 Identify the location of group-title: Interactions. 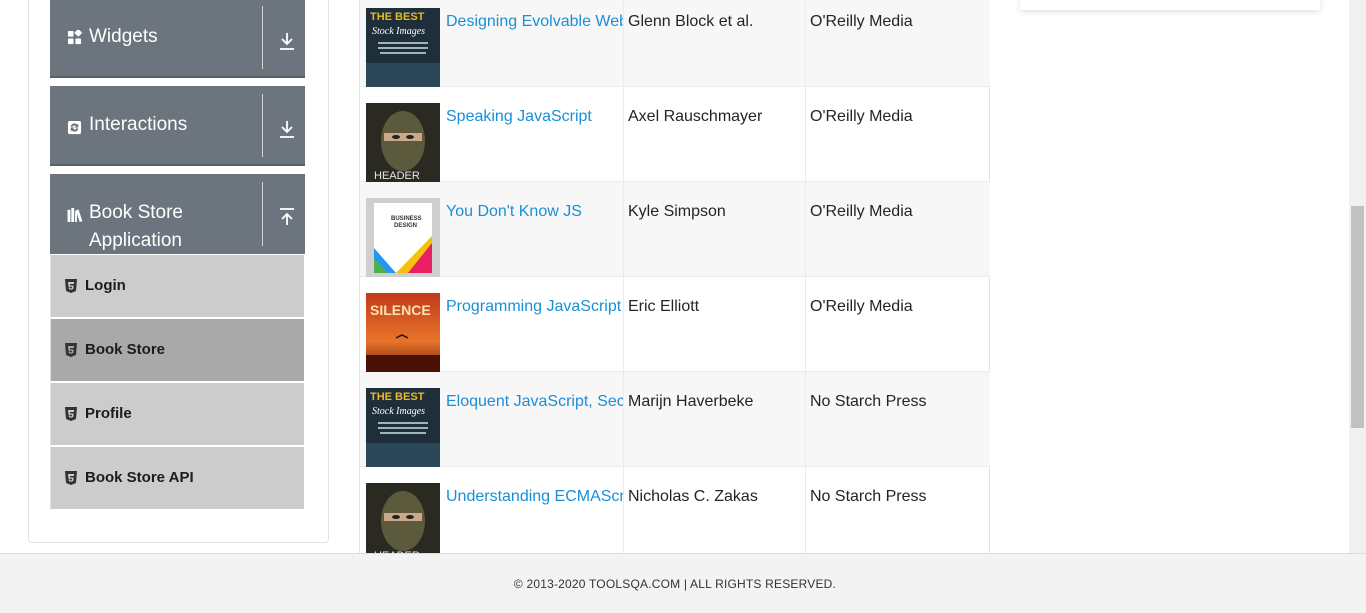
(138, 124).